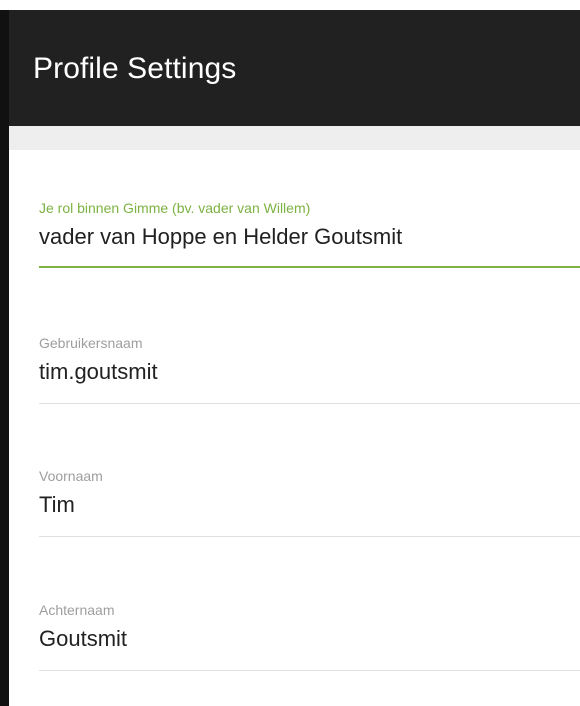 The image size is (580, 706). What do you see at coordinates (309, 670) in the screenshot?
I see `last-name-field-underline` at bounding box center [309, 670].